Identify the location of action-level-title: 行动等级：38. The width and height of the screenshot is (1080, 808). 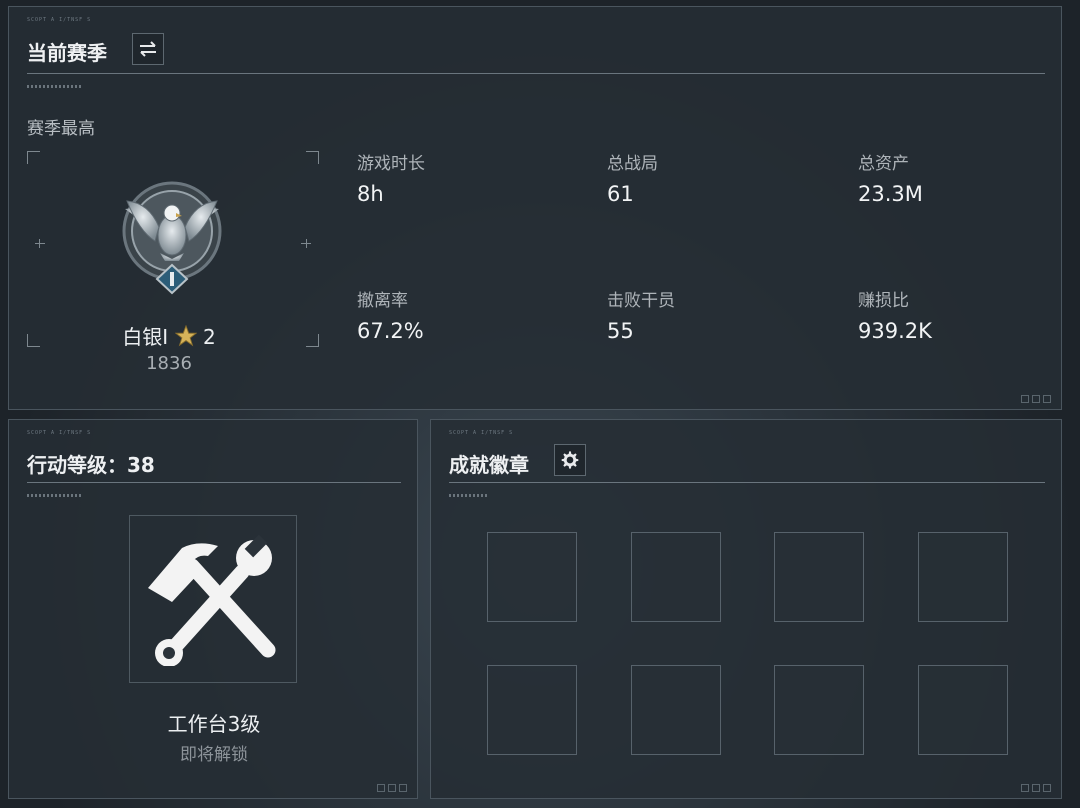
(91, 465).